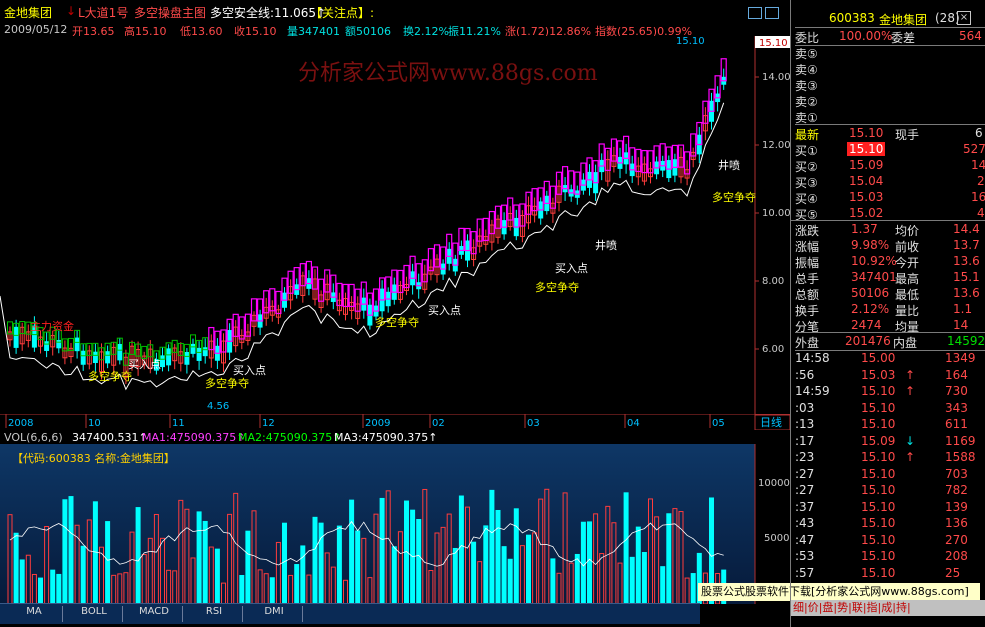  What do you see at coordinates (887, 278) in the screenshot?
I see `stat-row: 总手 347401 最高 15.1` at bounding box center [887, 278].